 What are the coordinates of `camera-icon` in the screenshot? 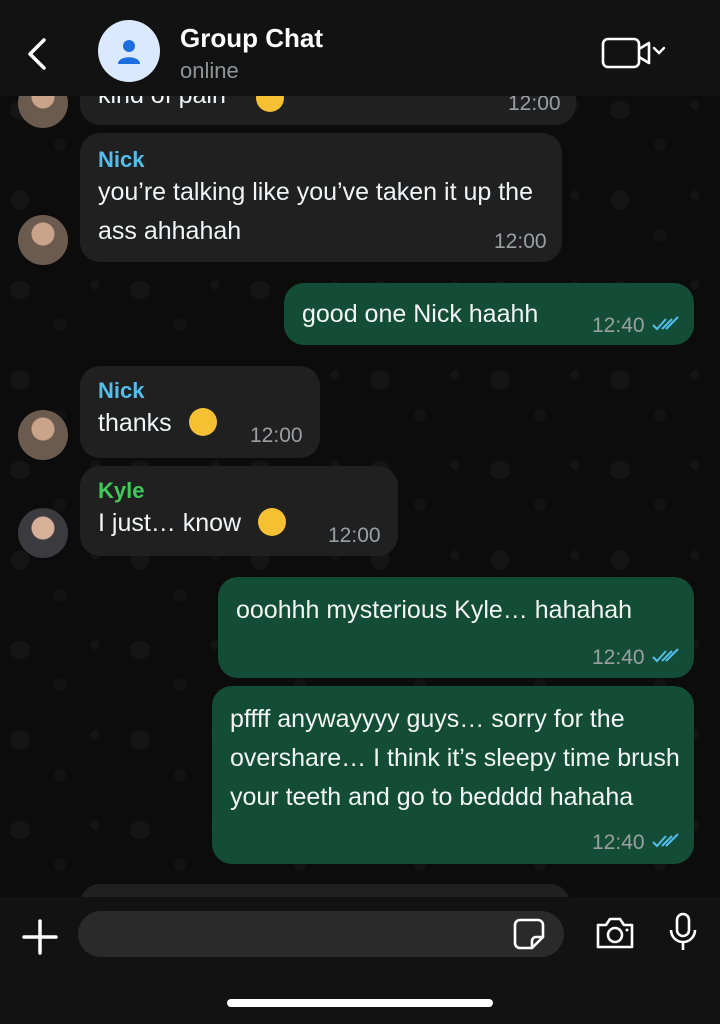 It's located at (615, 933).